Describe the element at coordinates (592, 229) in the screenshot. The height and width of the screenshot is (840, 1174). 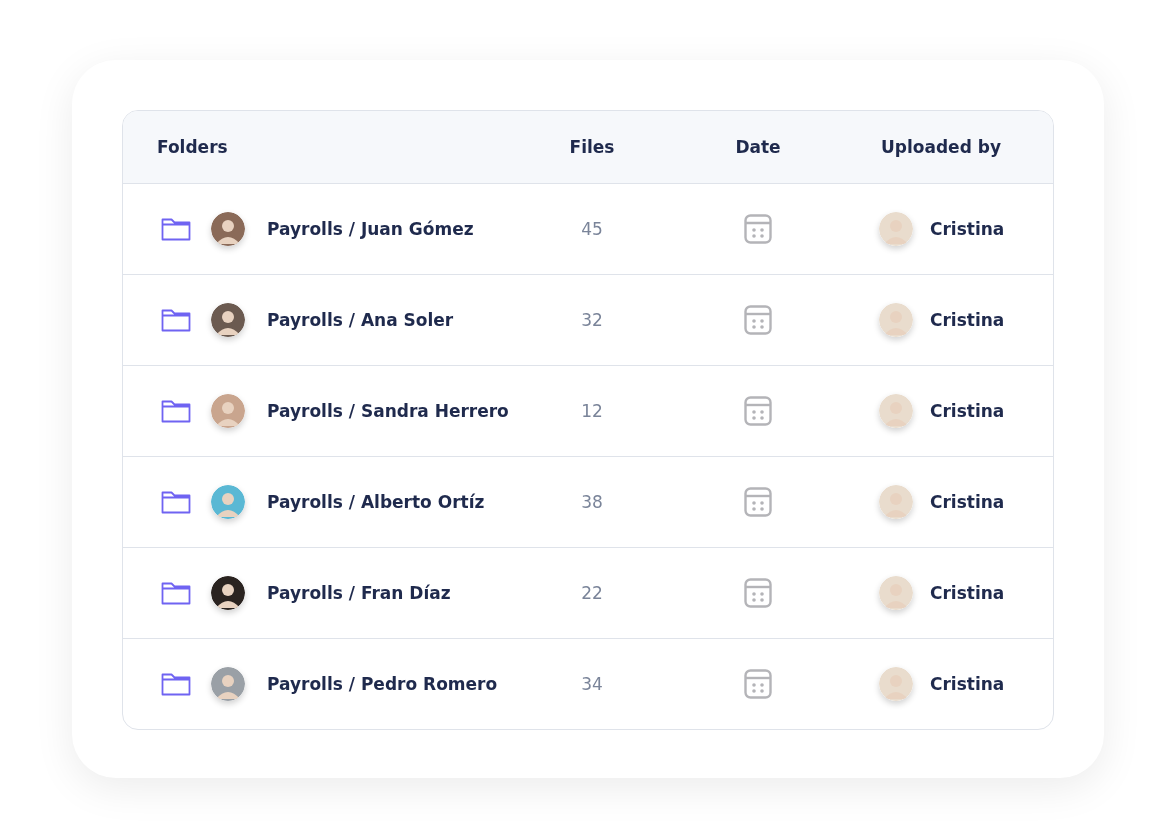
I see `file-count: 45` at that location.